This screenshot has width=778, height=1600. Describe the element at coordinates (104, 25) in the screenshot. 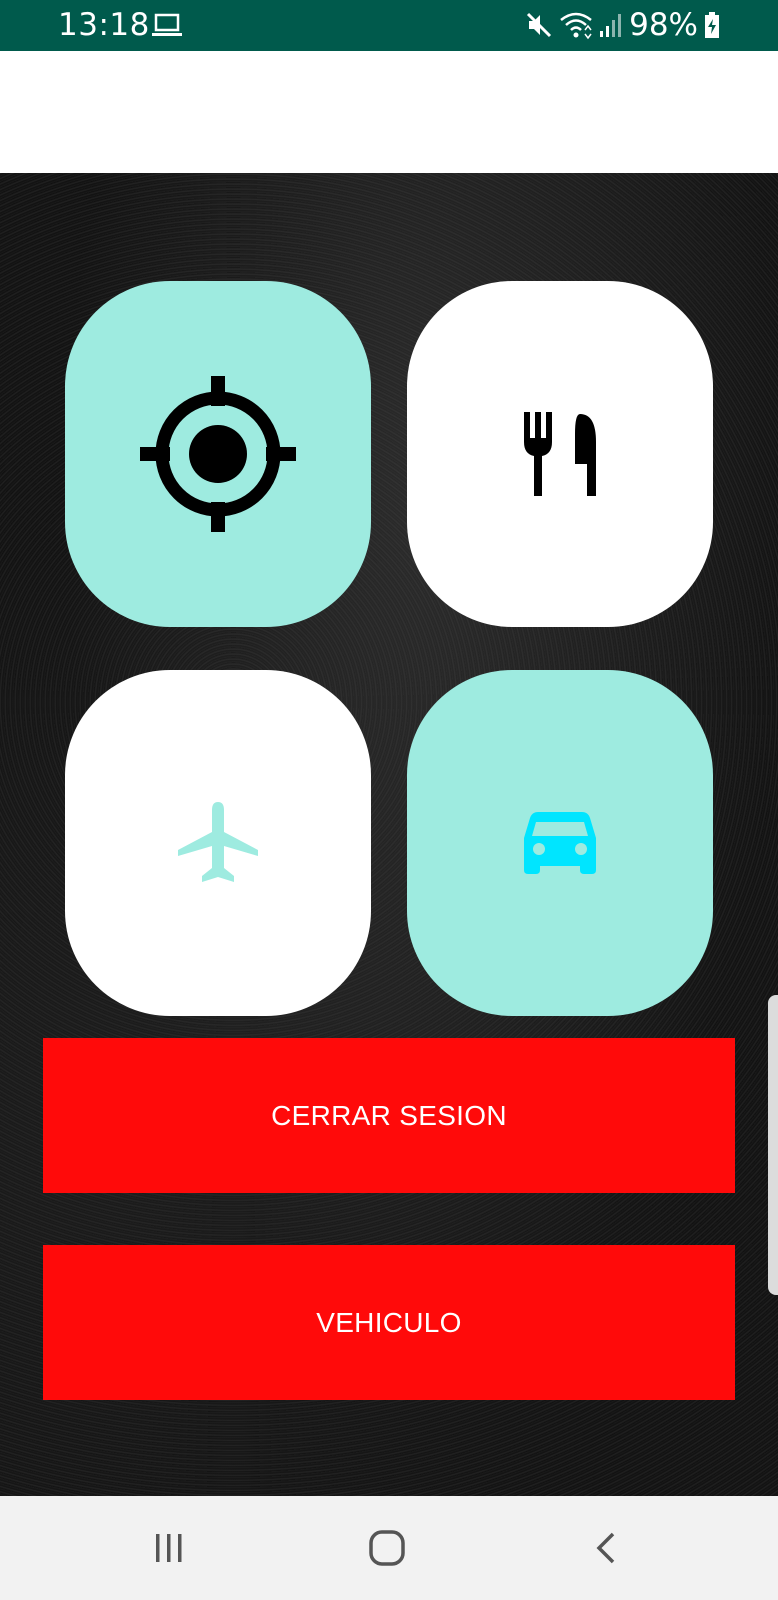

I see `status-time: 13:18` at that location.